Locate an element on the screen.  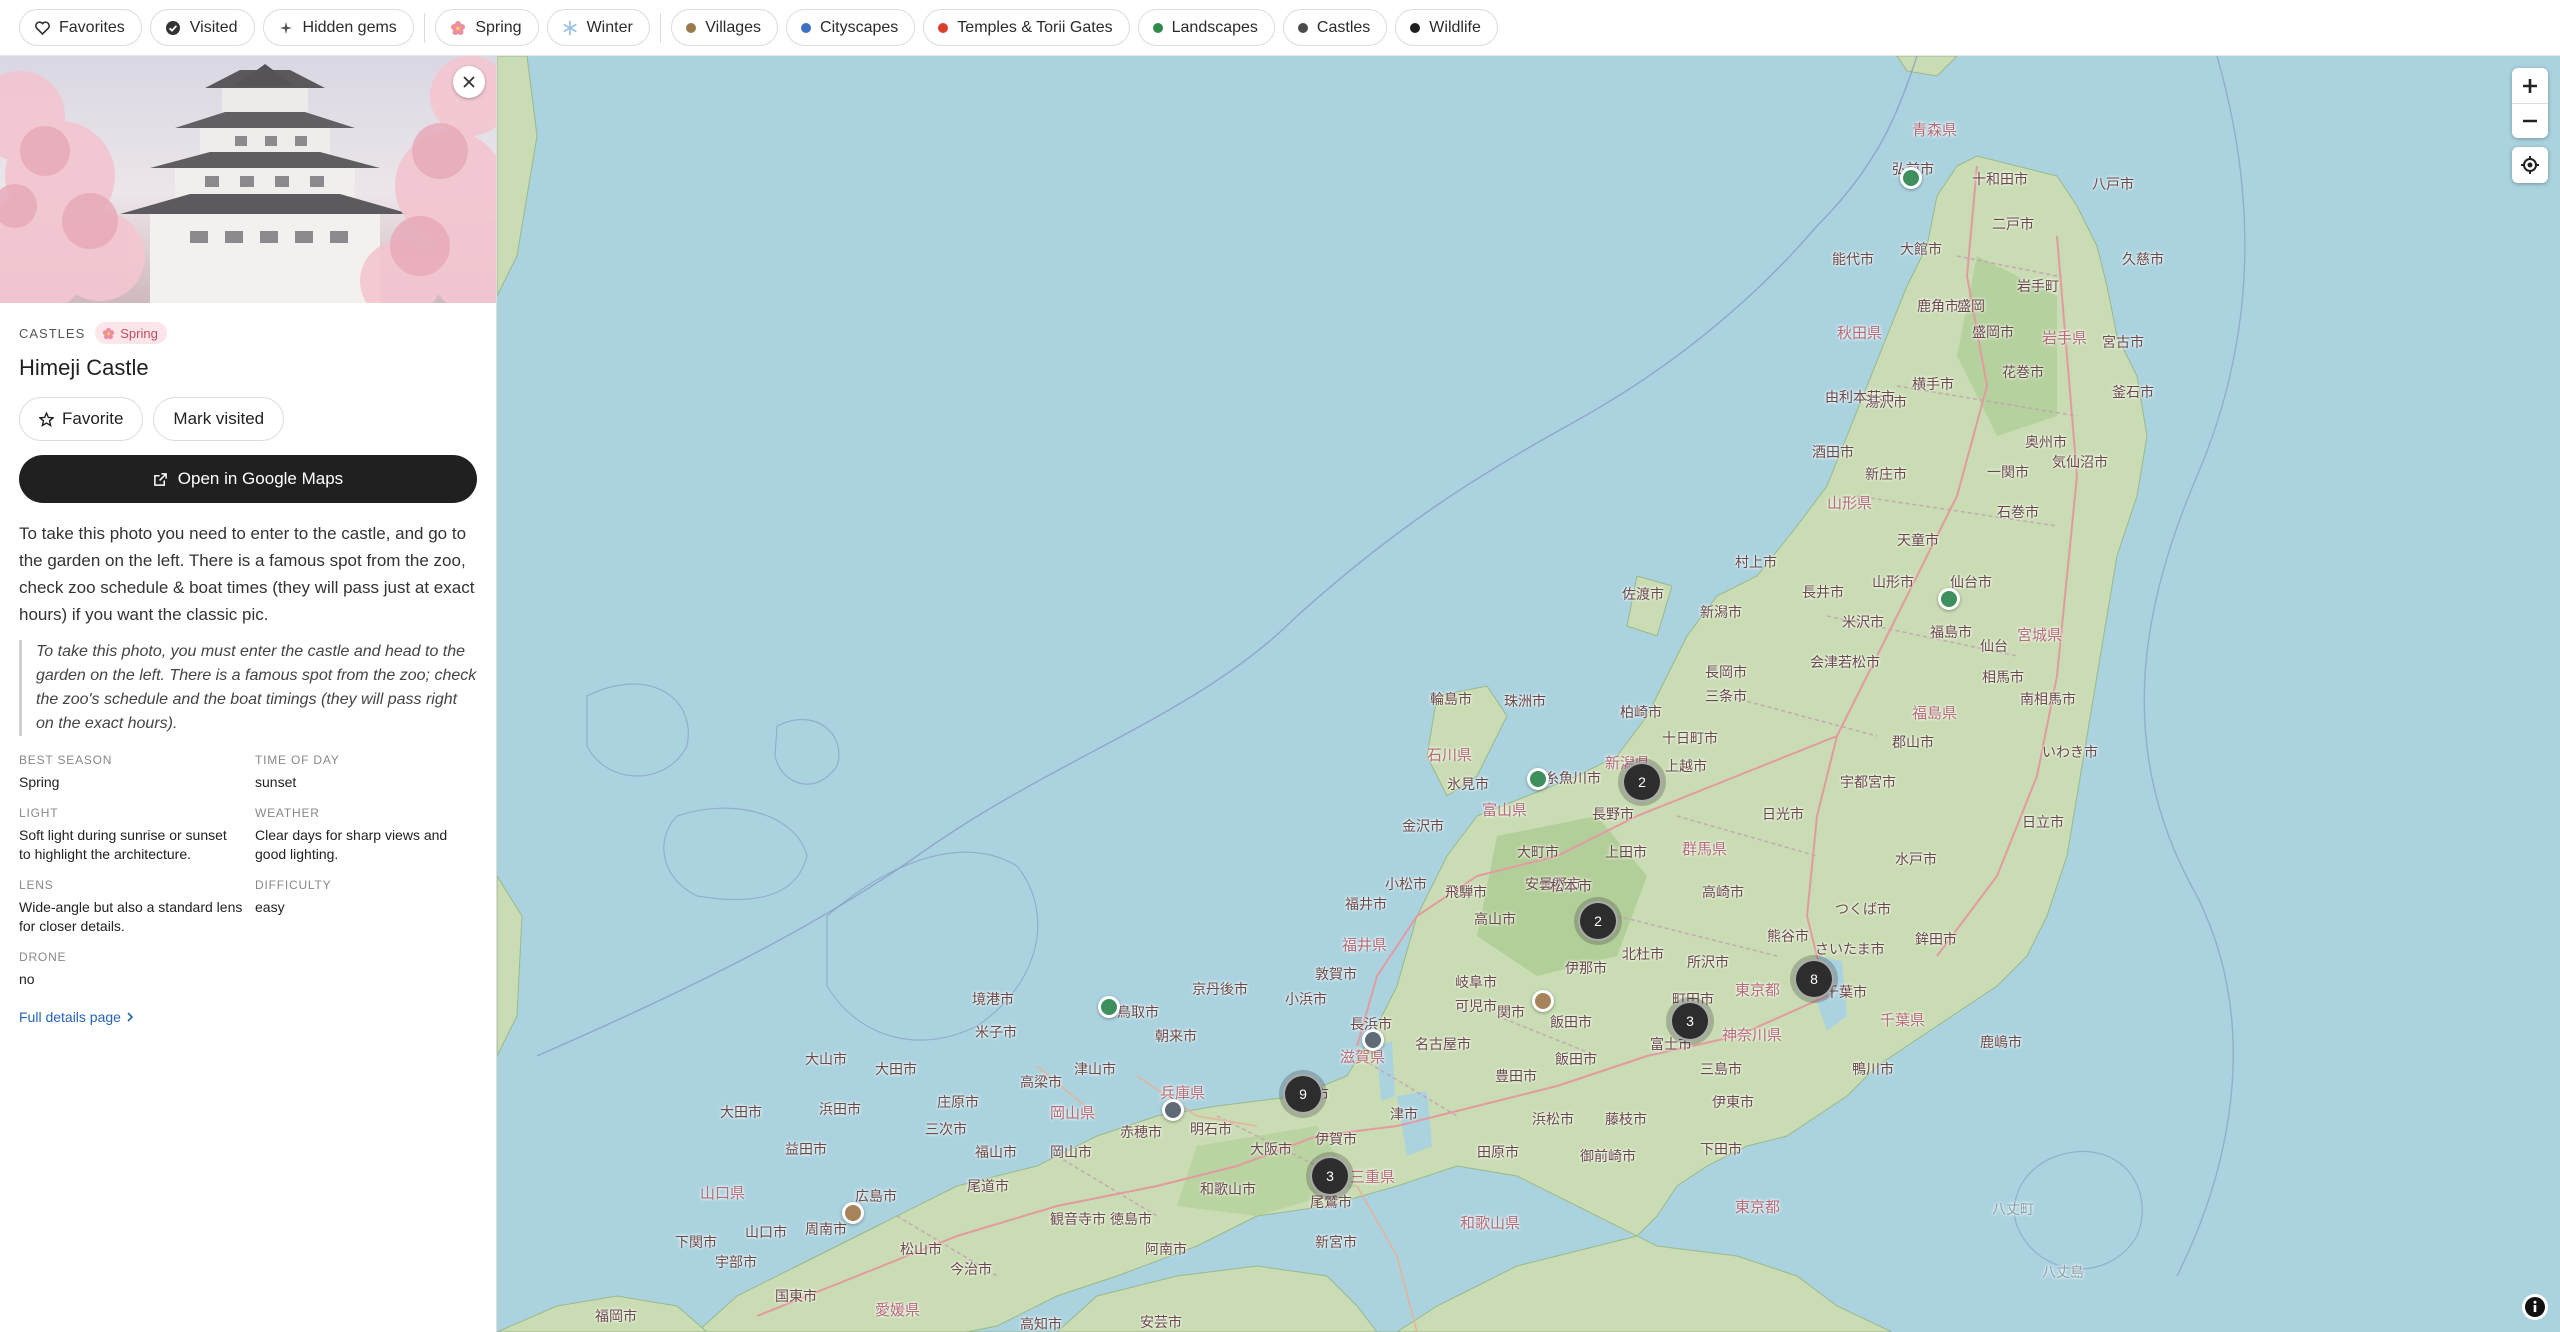
place-title: Himeji Castle is located at coordinates (84, 367).